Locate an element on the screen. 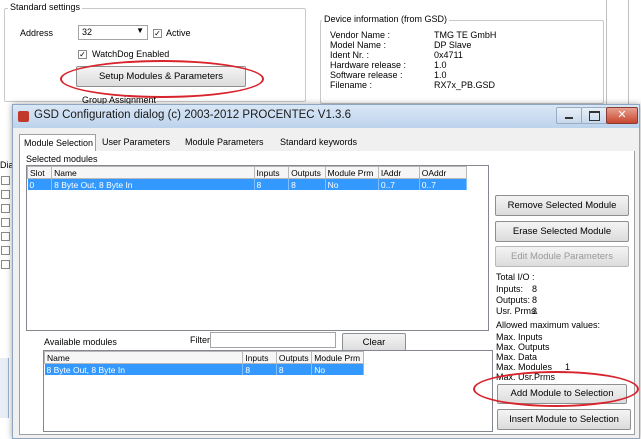 The height and width of the screenshot is (439, 641). minimize-button is located at coordinates (569, 115).